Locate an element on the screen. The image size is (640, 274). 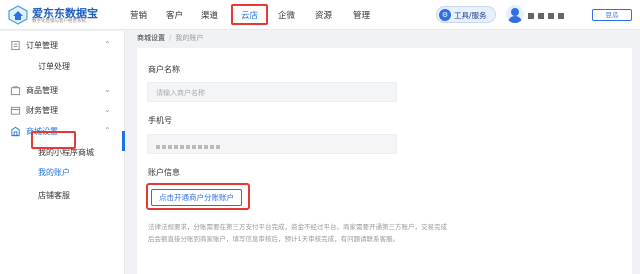
nav-item-channels: 渠道 is located at coordinates (209, 15).